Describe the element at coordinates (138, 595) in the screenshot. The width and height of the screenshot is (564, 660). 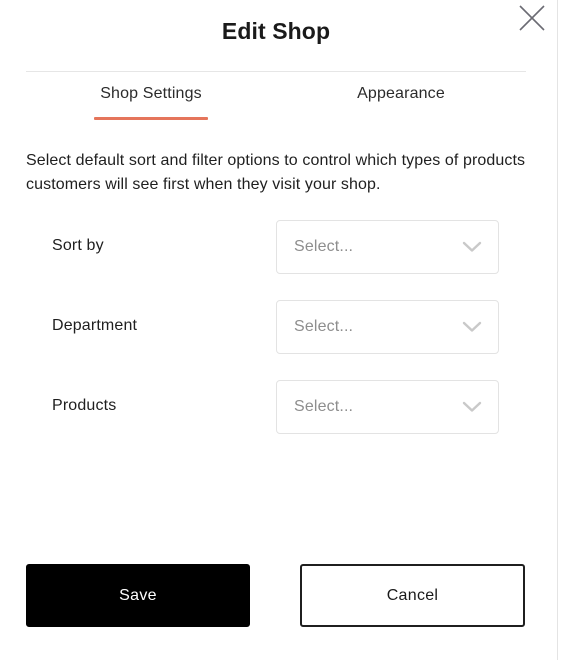
I see `save-button: Save` at that location.